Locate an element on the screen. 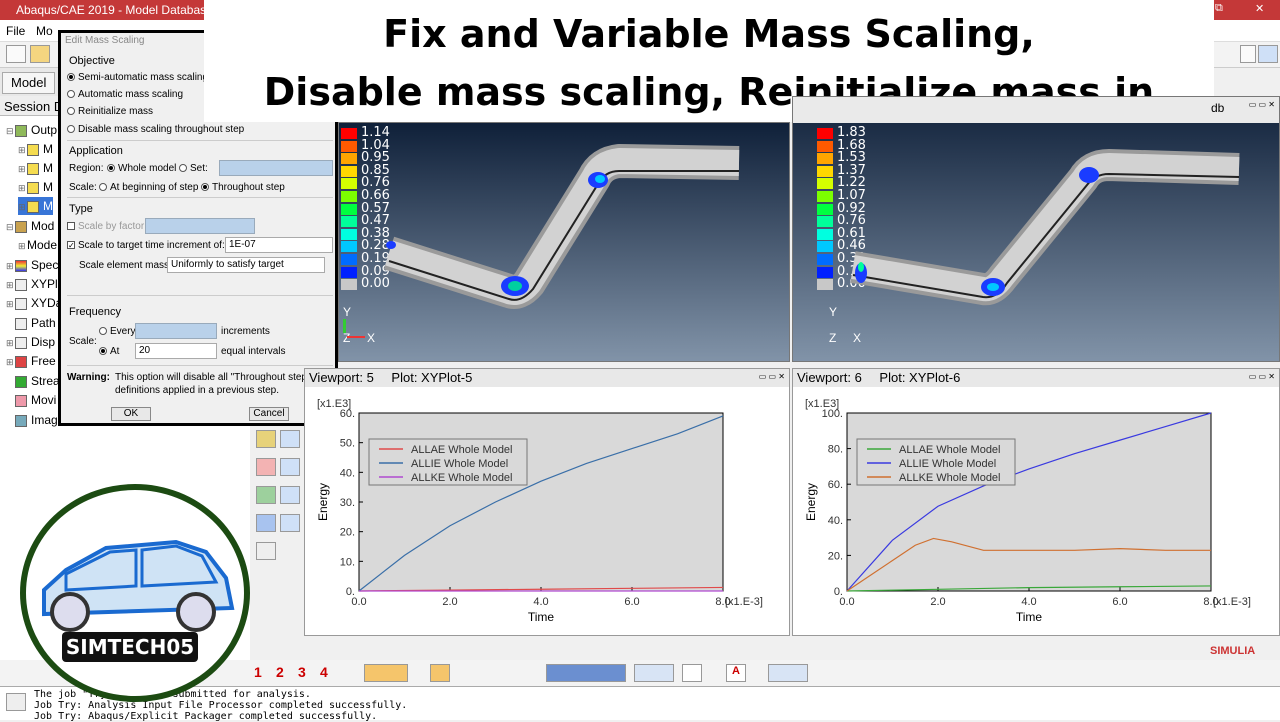  tree-item-odb-1: ⊞ M is located at coordinates (35, 149).